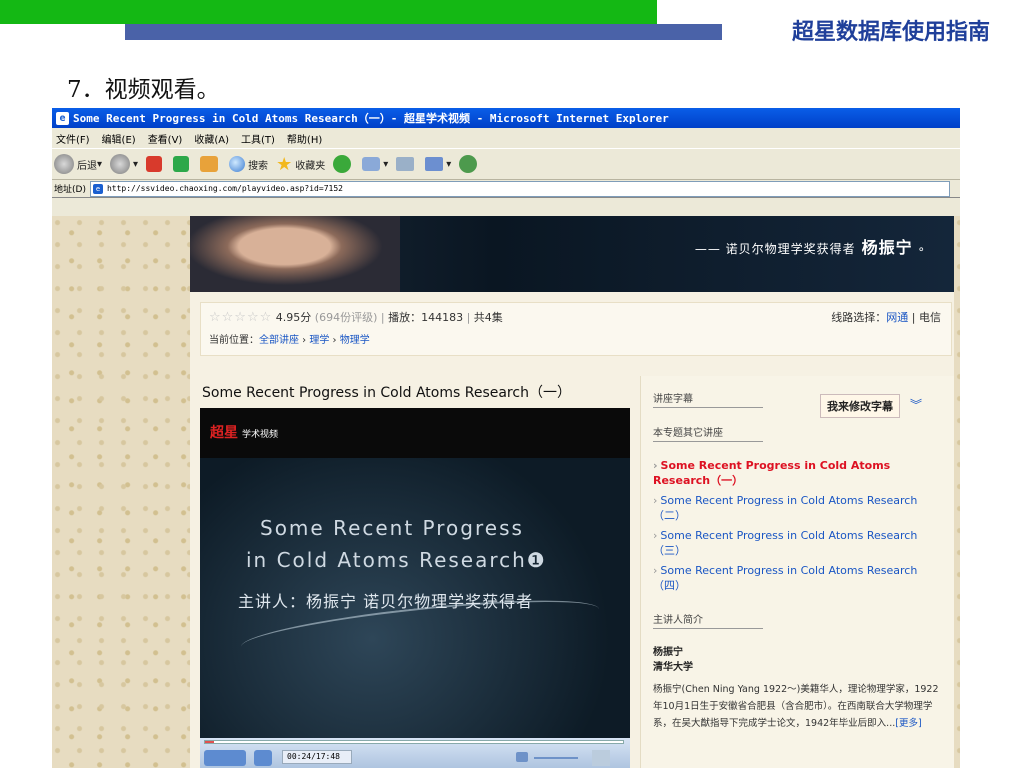  I want to click on back-icon, so click(64, 164).